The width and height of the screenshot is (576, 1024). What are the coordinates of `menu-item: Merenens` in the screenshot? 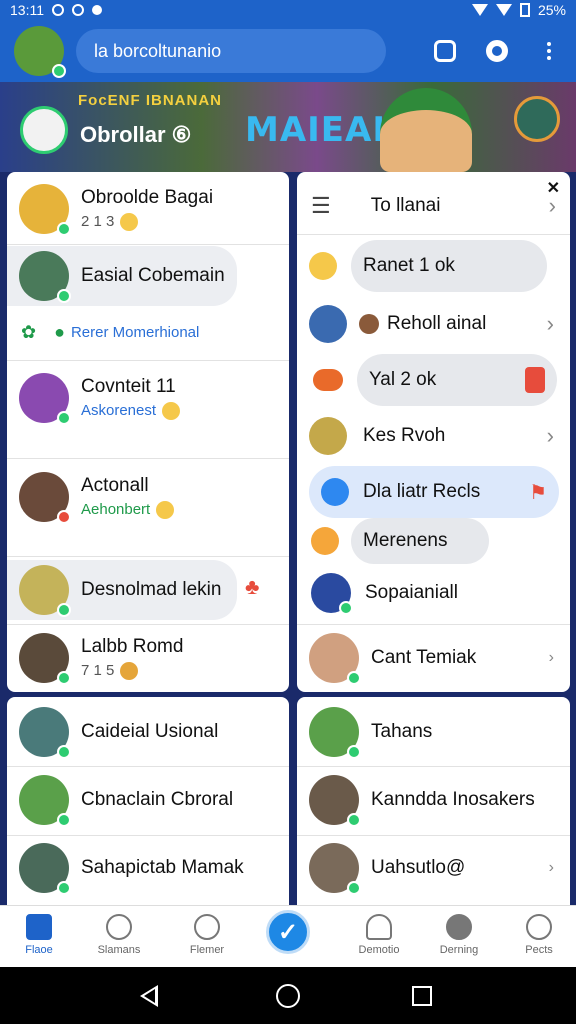 It's located at (433, 541).